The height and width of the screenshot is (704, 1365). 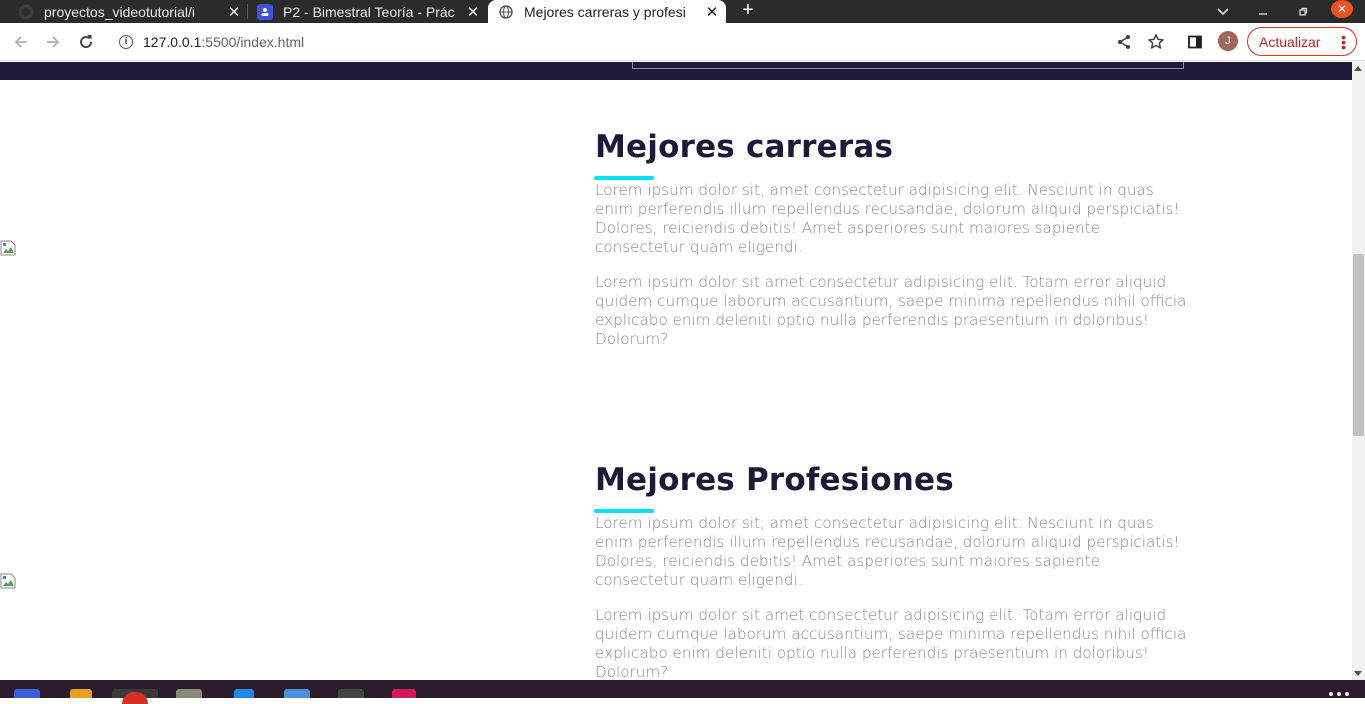 What do you see at coordinates (744, 147) in the screenshot?
I see `section-heading: Mejores carreras` at bounding box center [744, 147].